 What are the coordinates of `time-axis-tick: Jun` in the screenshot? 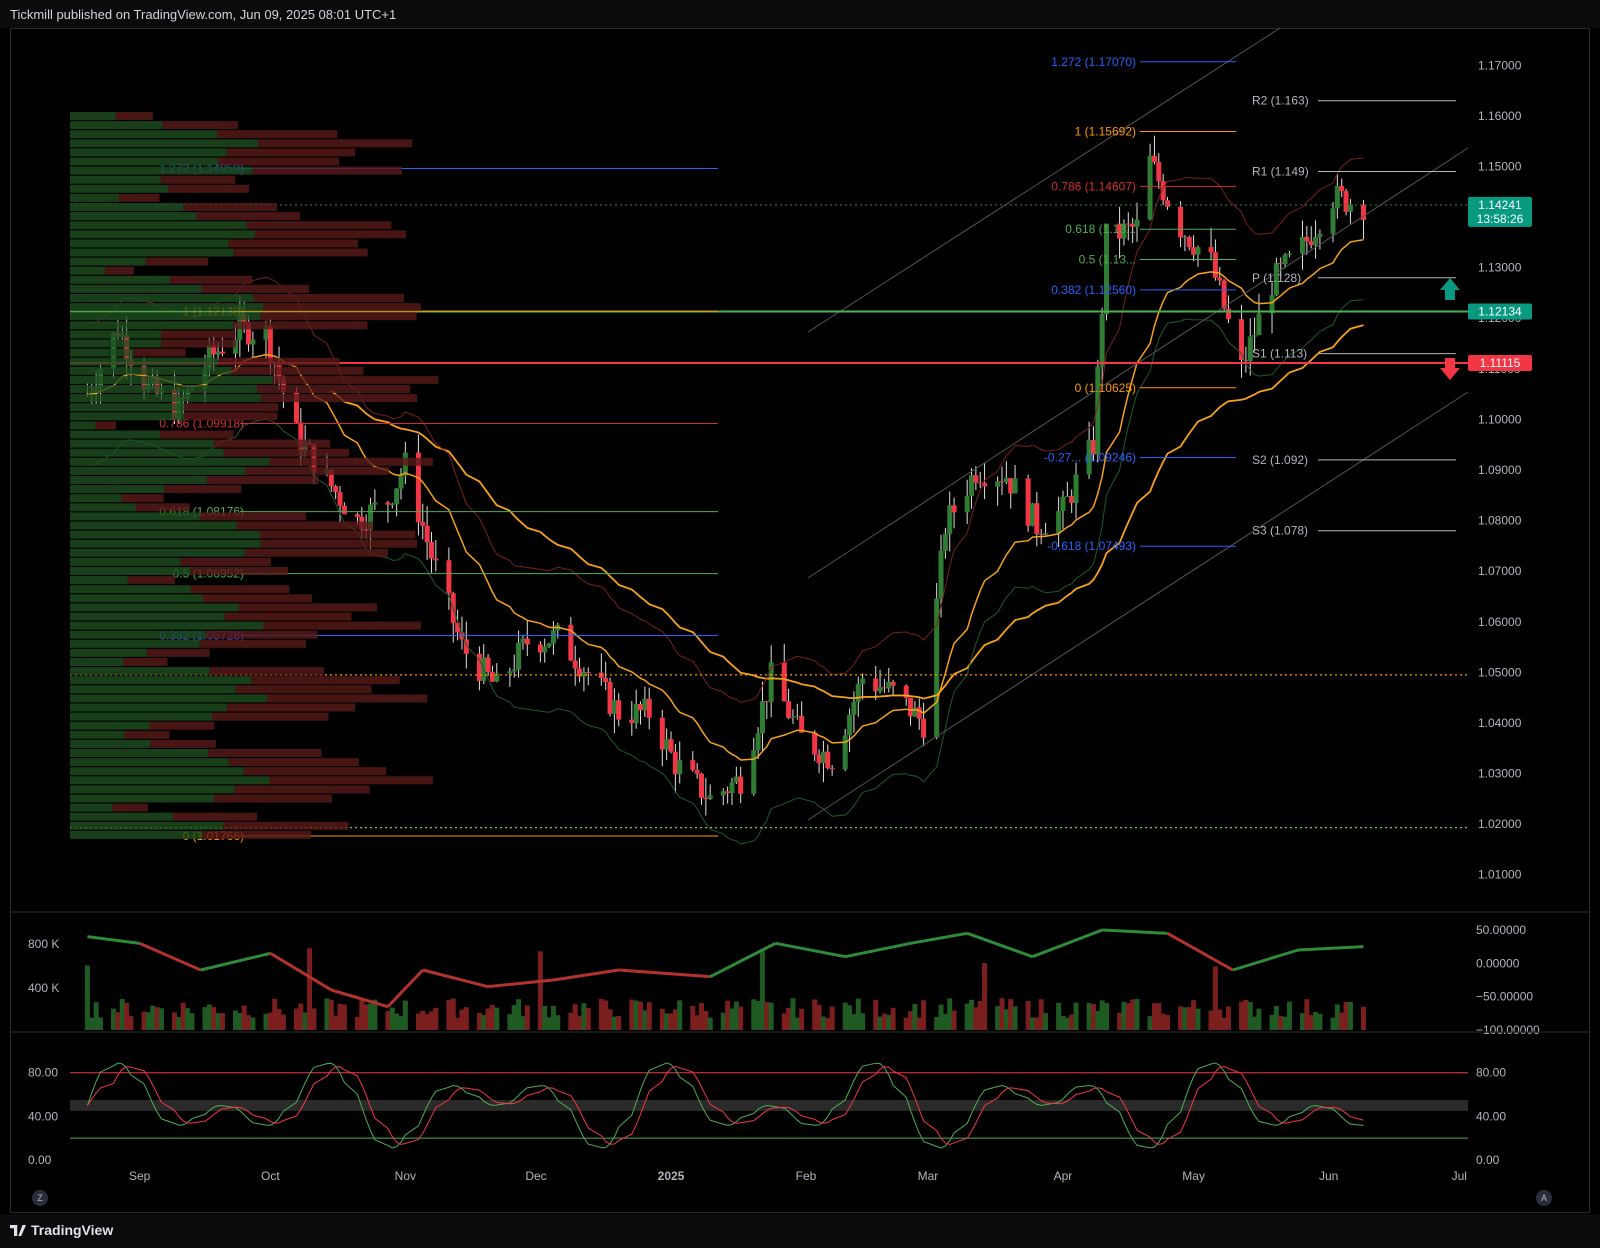 It's located at (1328, 1176).